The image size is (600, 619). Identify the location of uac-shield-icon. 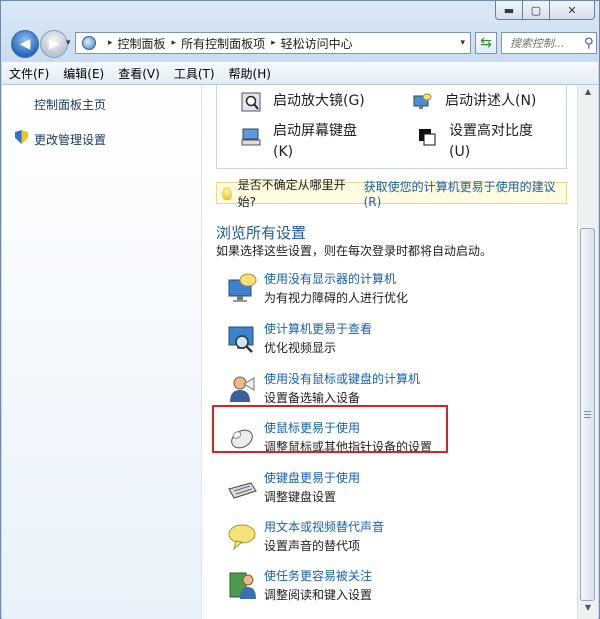
(21, 137).